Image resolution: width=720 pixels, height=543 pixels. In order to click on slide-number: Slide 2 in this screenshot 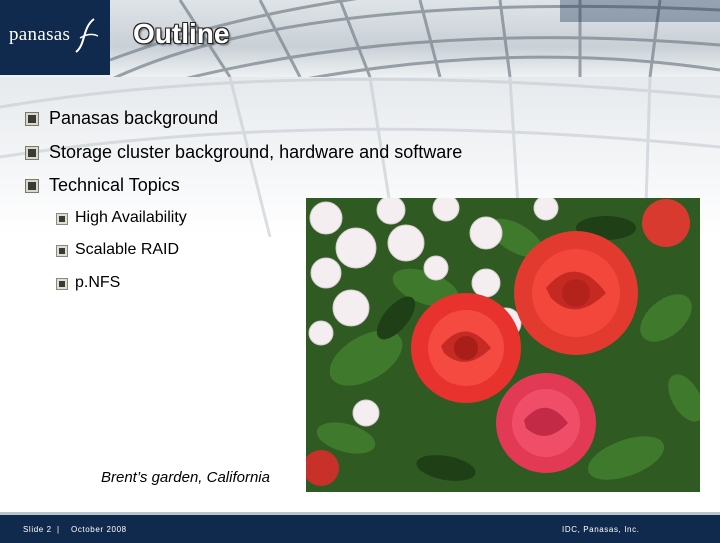, I will do `click(37, 529)`.